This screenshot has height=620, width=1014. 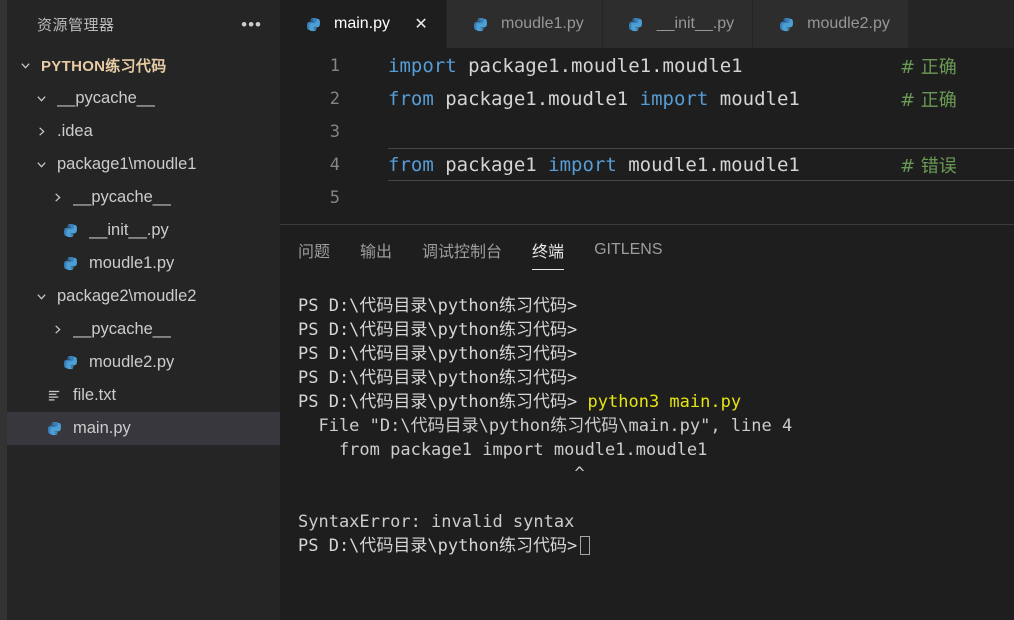 I want to click on terminal-cursor, so click(x=585, y=545).